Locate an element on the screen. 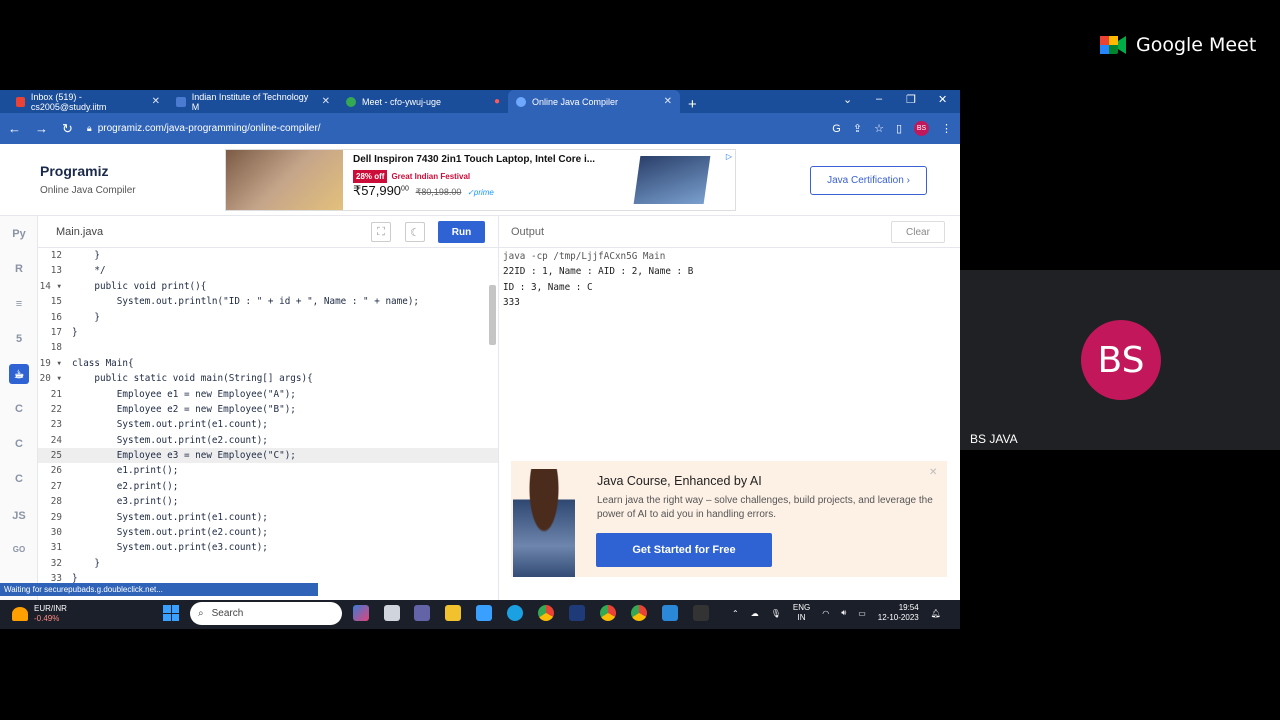 This screenshot has width=1280, height=720. code-line: 12 } is located at coordinates (268, 255).